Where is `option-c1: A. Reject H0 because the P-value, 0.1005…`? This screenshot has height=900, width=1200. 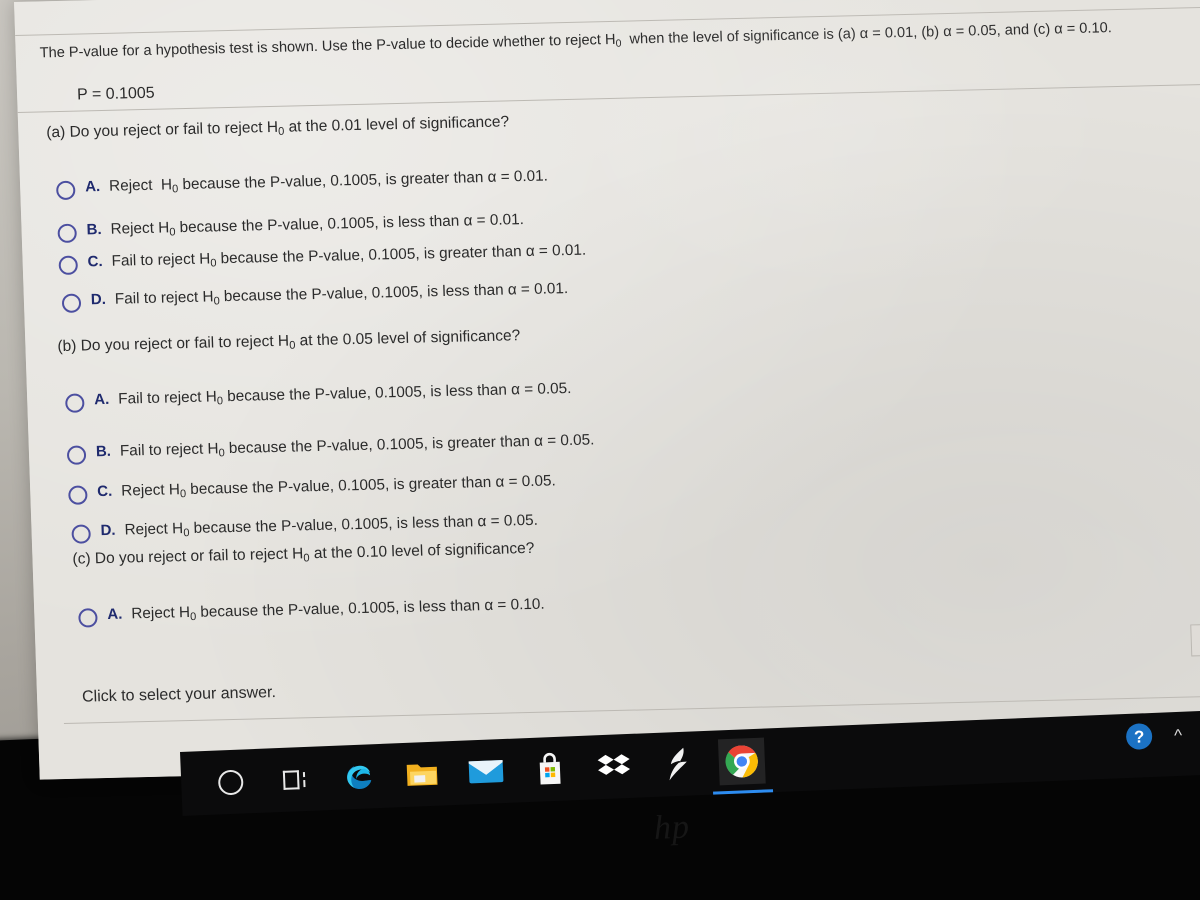
option-c1: A. Reject H0 because the P-value, 0.1005… is located at coordinates (311, 612).